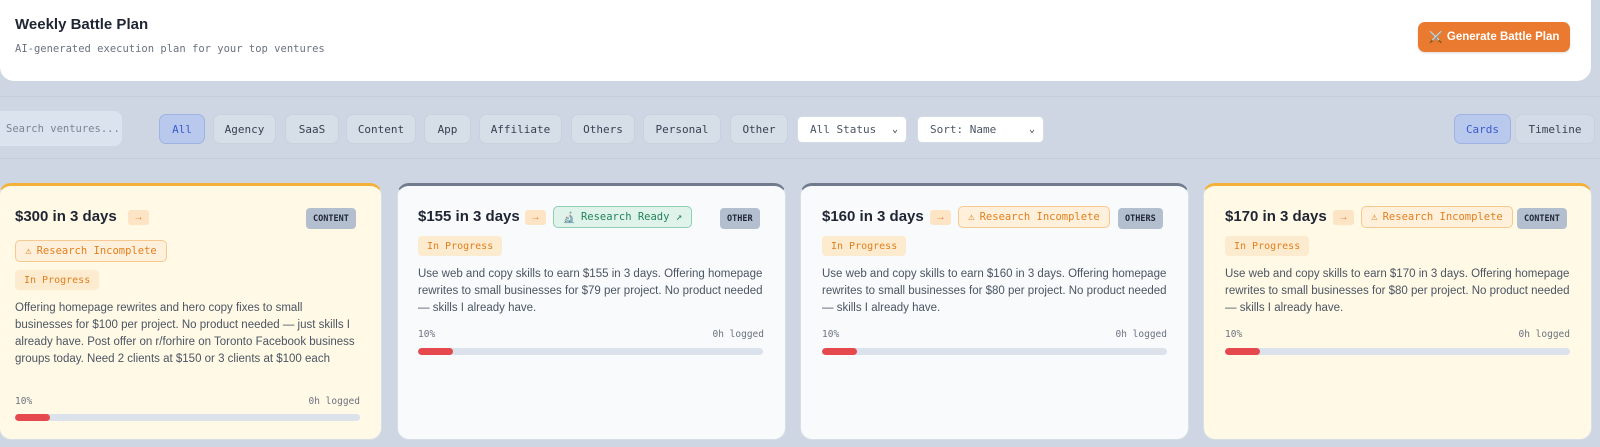 The height and width of the screenshot is (447, 1600). Describe the element at coordinates (447, 129) in the screenshot. I see `filter-chip-app: App` at that location.